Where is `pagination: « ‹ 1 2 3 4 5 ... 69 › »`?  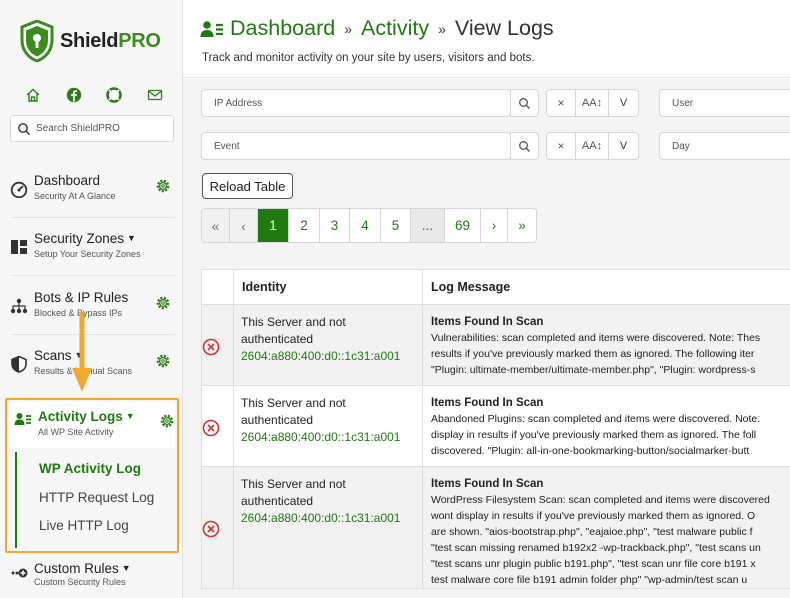 pagination: « ‹ 1 2 3 4 5 ... 69 › » is located at coordinates (369, 225).